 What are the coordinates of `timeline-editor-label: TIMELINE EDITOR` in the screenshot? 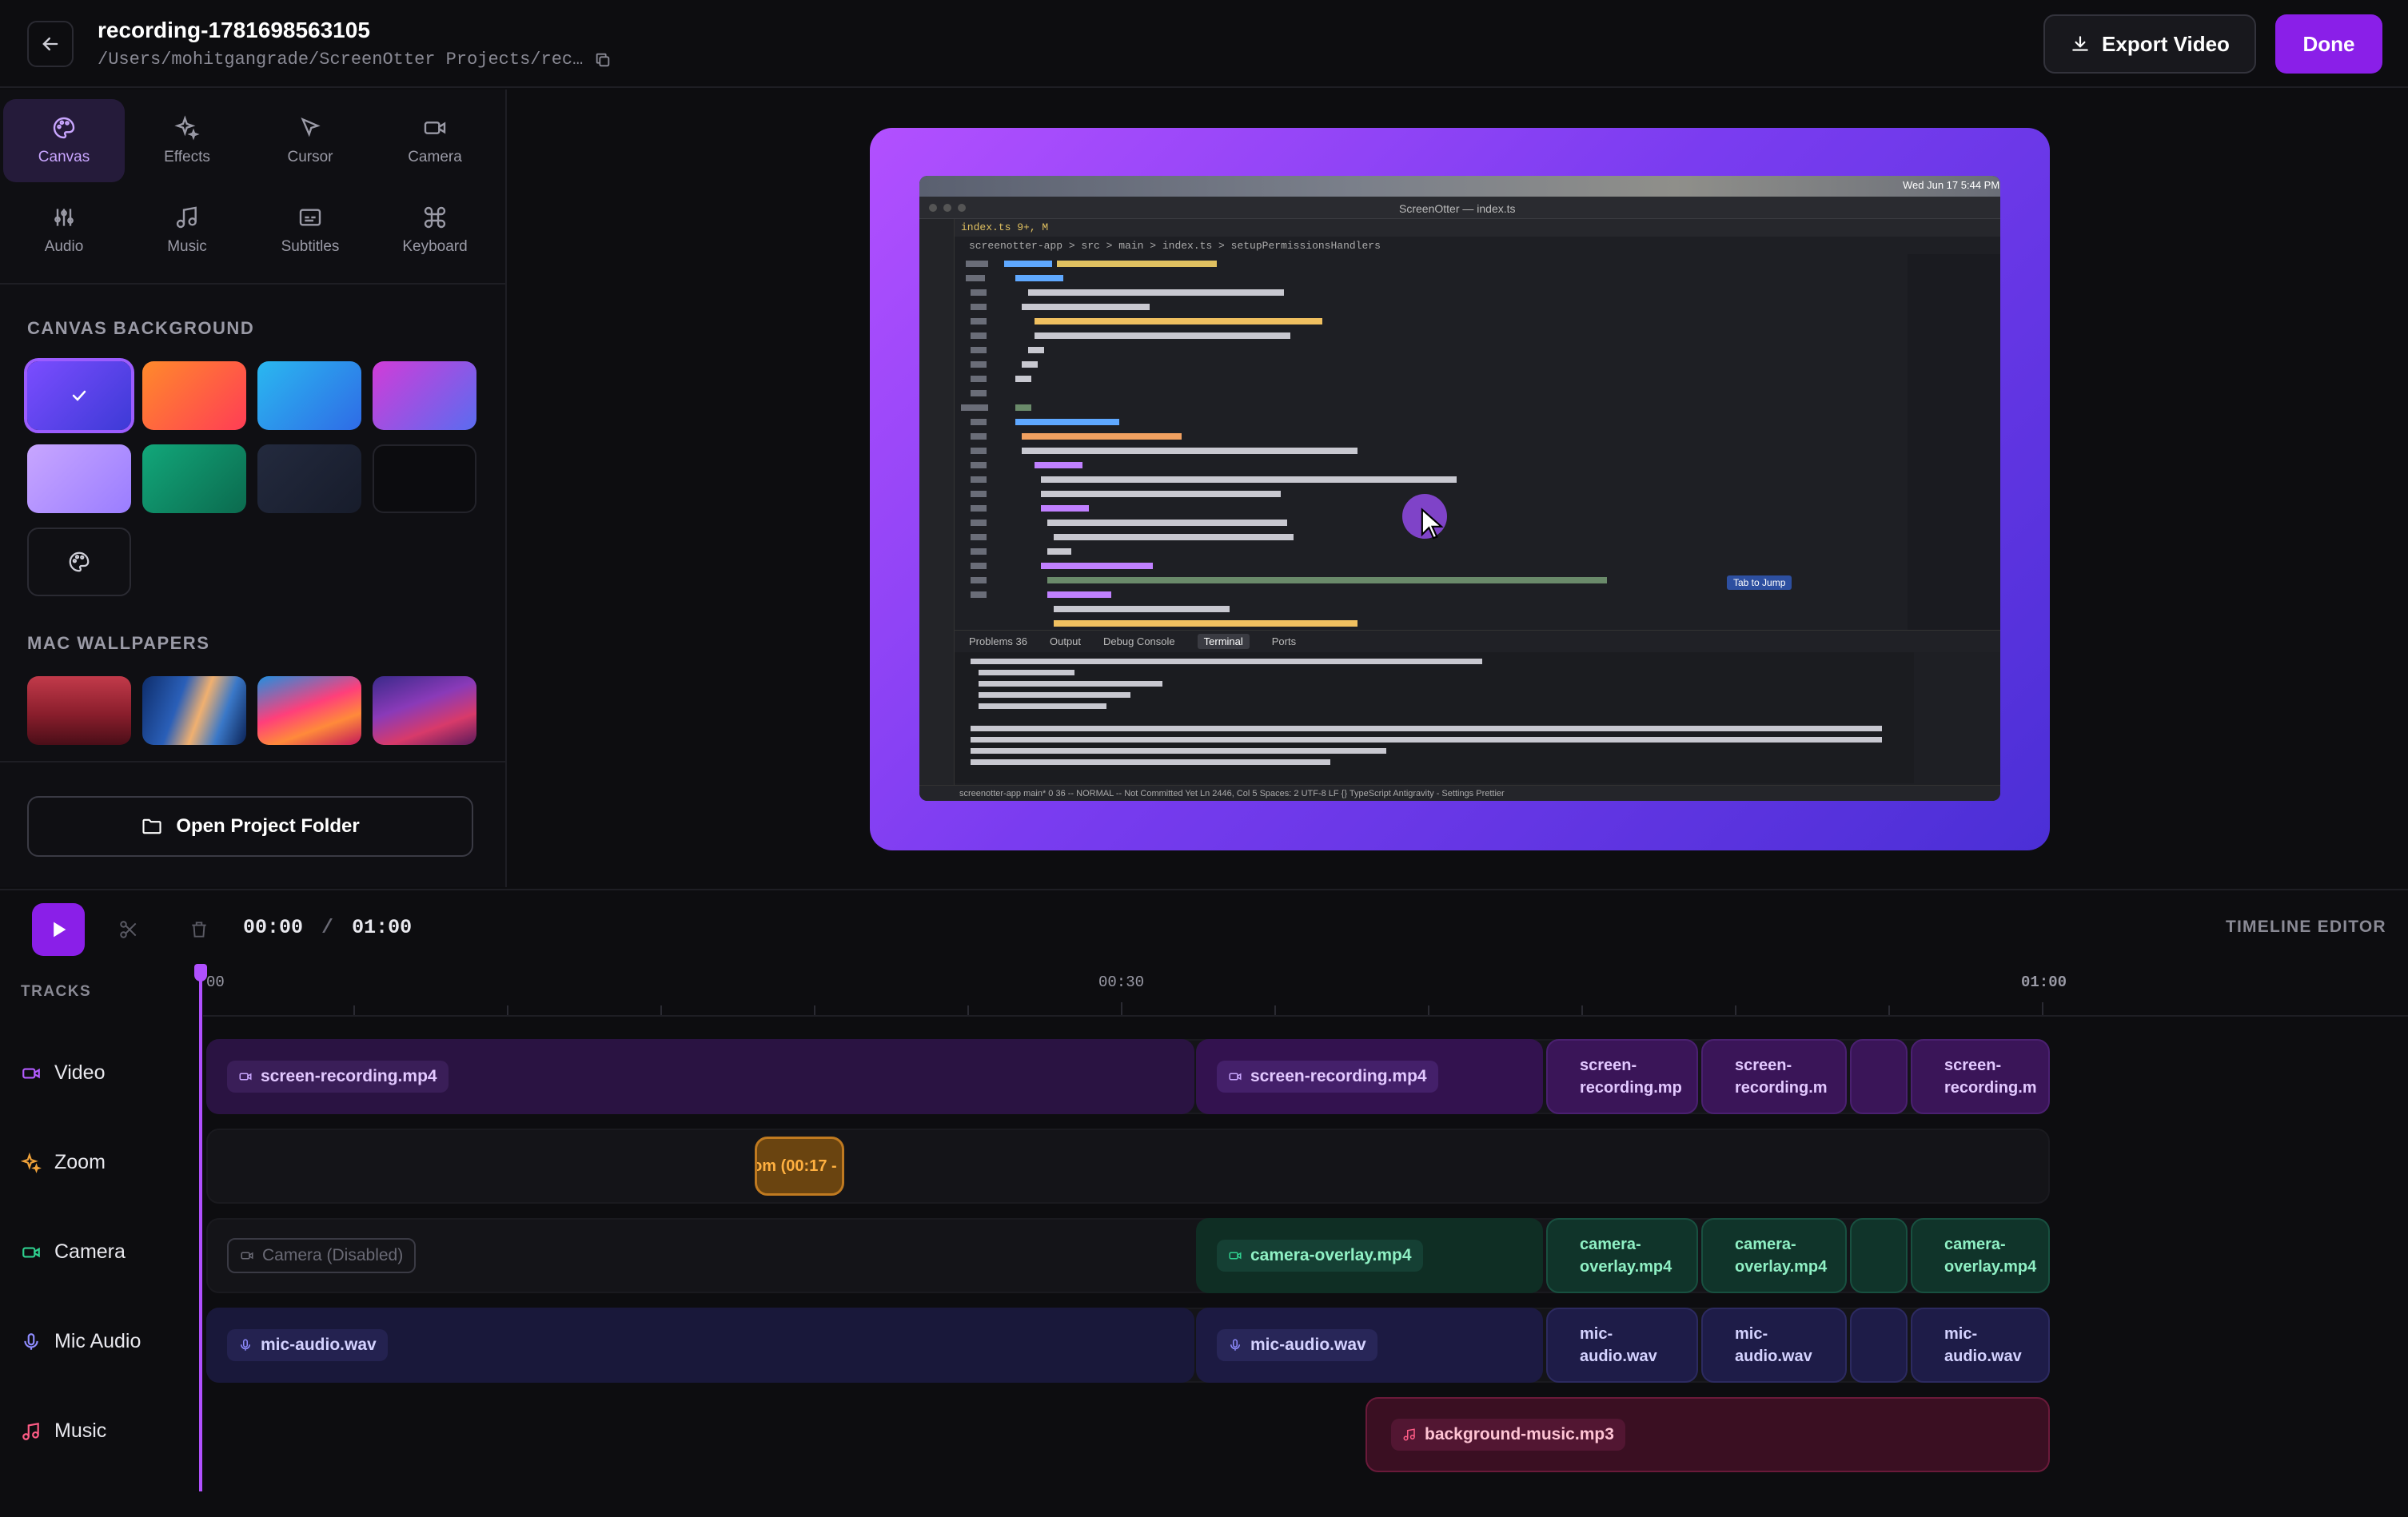 It's located at (2306, 927).